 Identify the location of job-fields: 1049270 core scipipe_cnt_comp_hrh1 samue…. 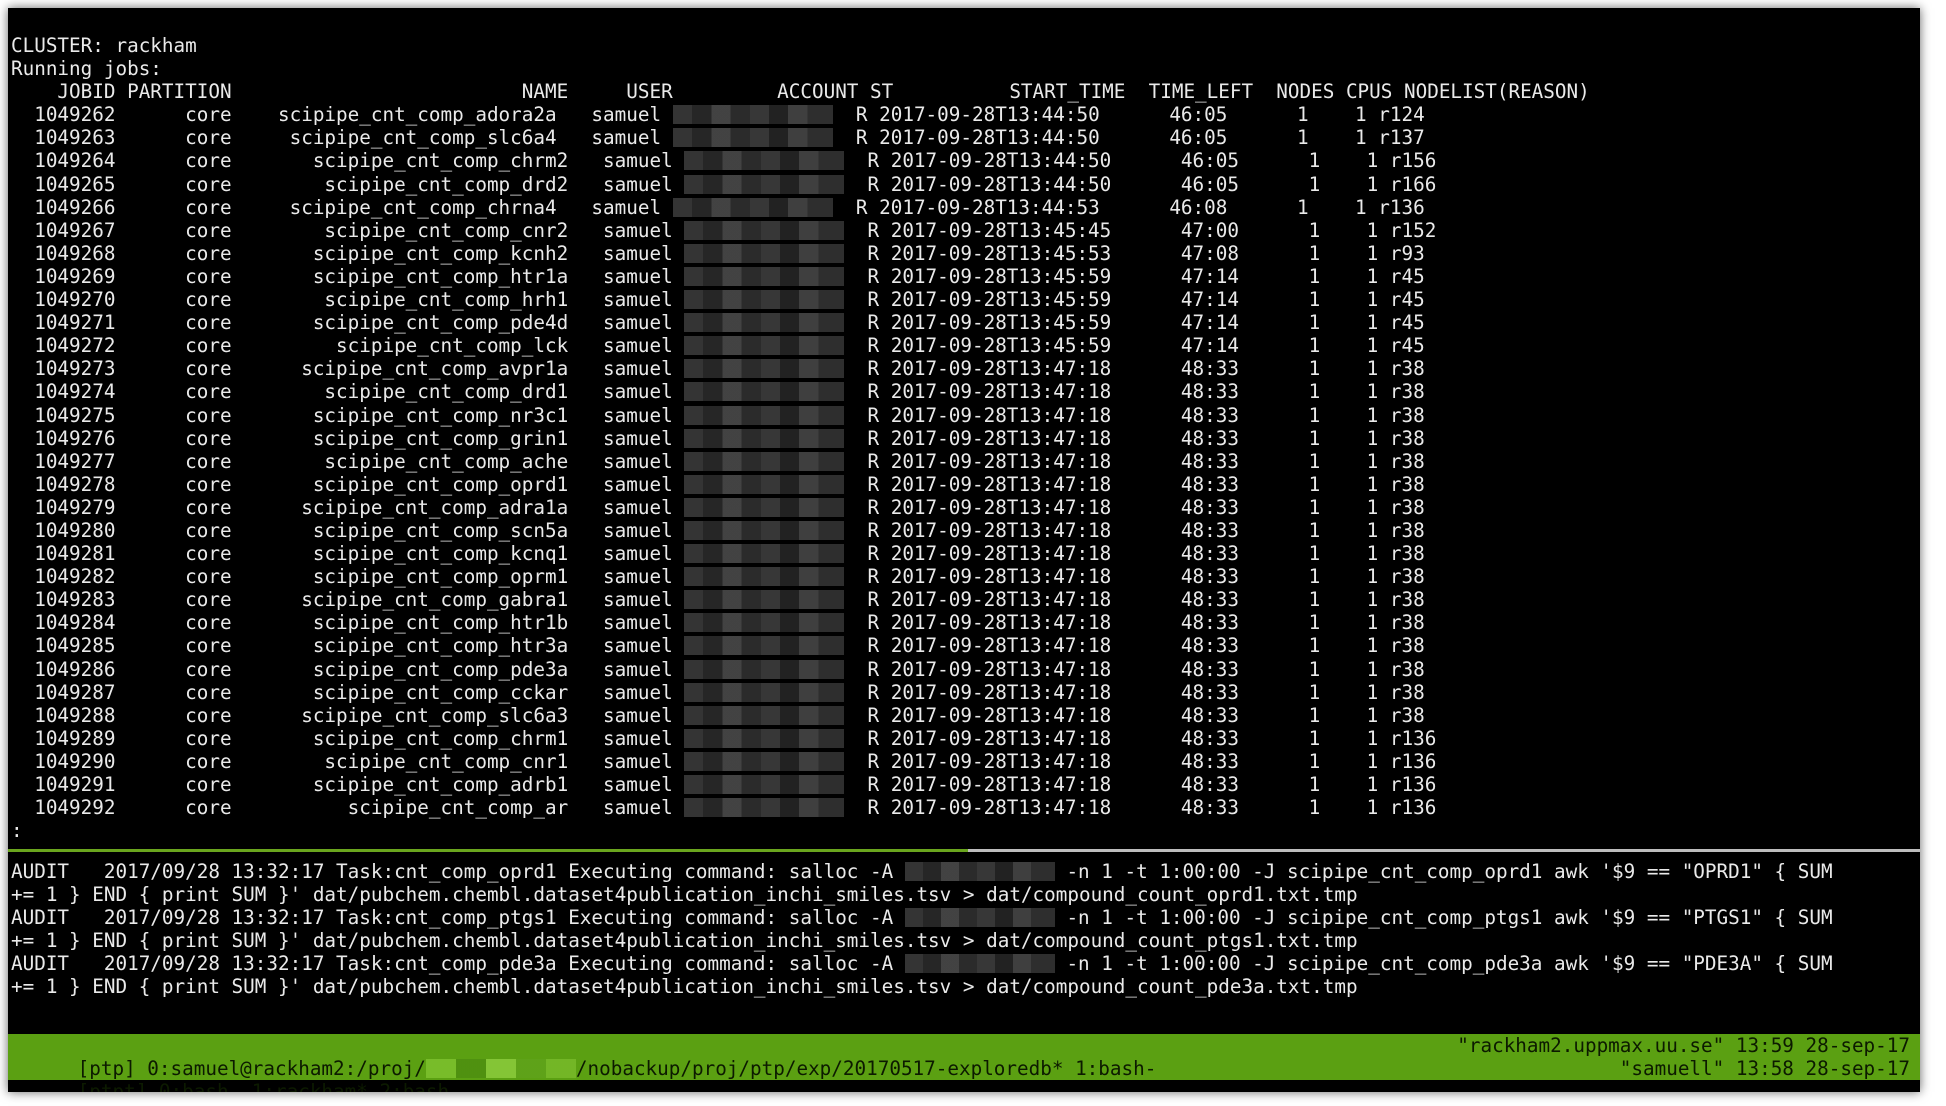
(348, 300).